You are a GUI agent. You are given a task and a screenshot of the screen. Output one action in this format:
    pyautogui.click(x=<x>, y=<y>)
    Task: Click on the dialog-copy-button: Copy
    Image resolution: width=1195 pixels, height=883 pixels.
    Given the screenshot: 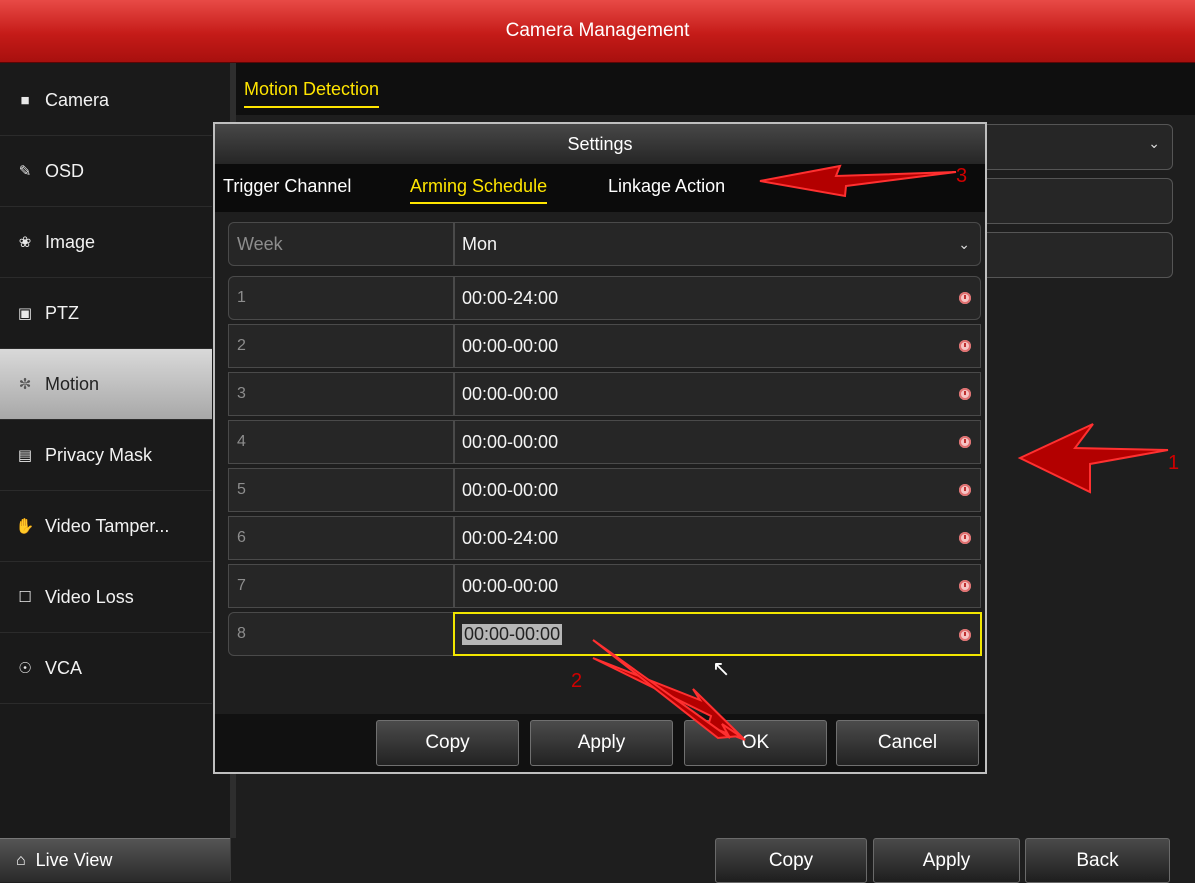 What is the action you would take?
    pyautogui.click(x=447, y=743)
    